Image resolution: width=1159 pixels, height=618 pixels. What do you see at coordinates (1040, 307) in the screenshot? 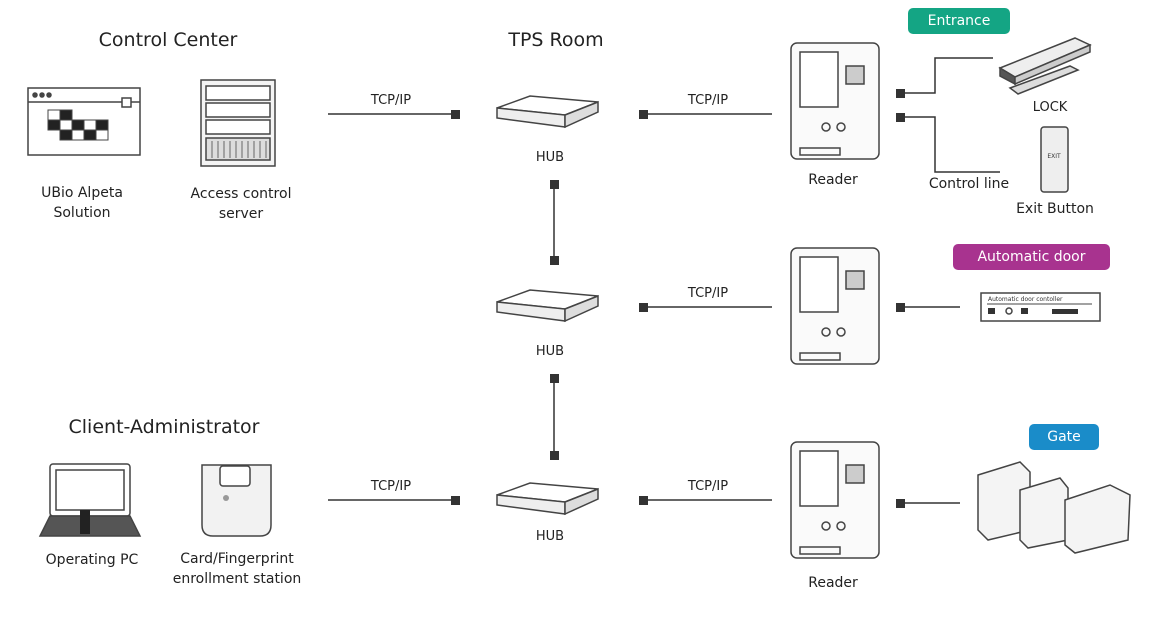
I see `door-controller-icon: Automatic door contoller` at bounding box center [1040, 307].